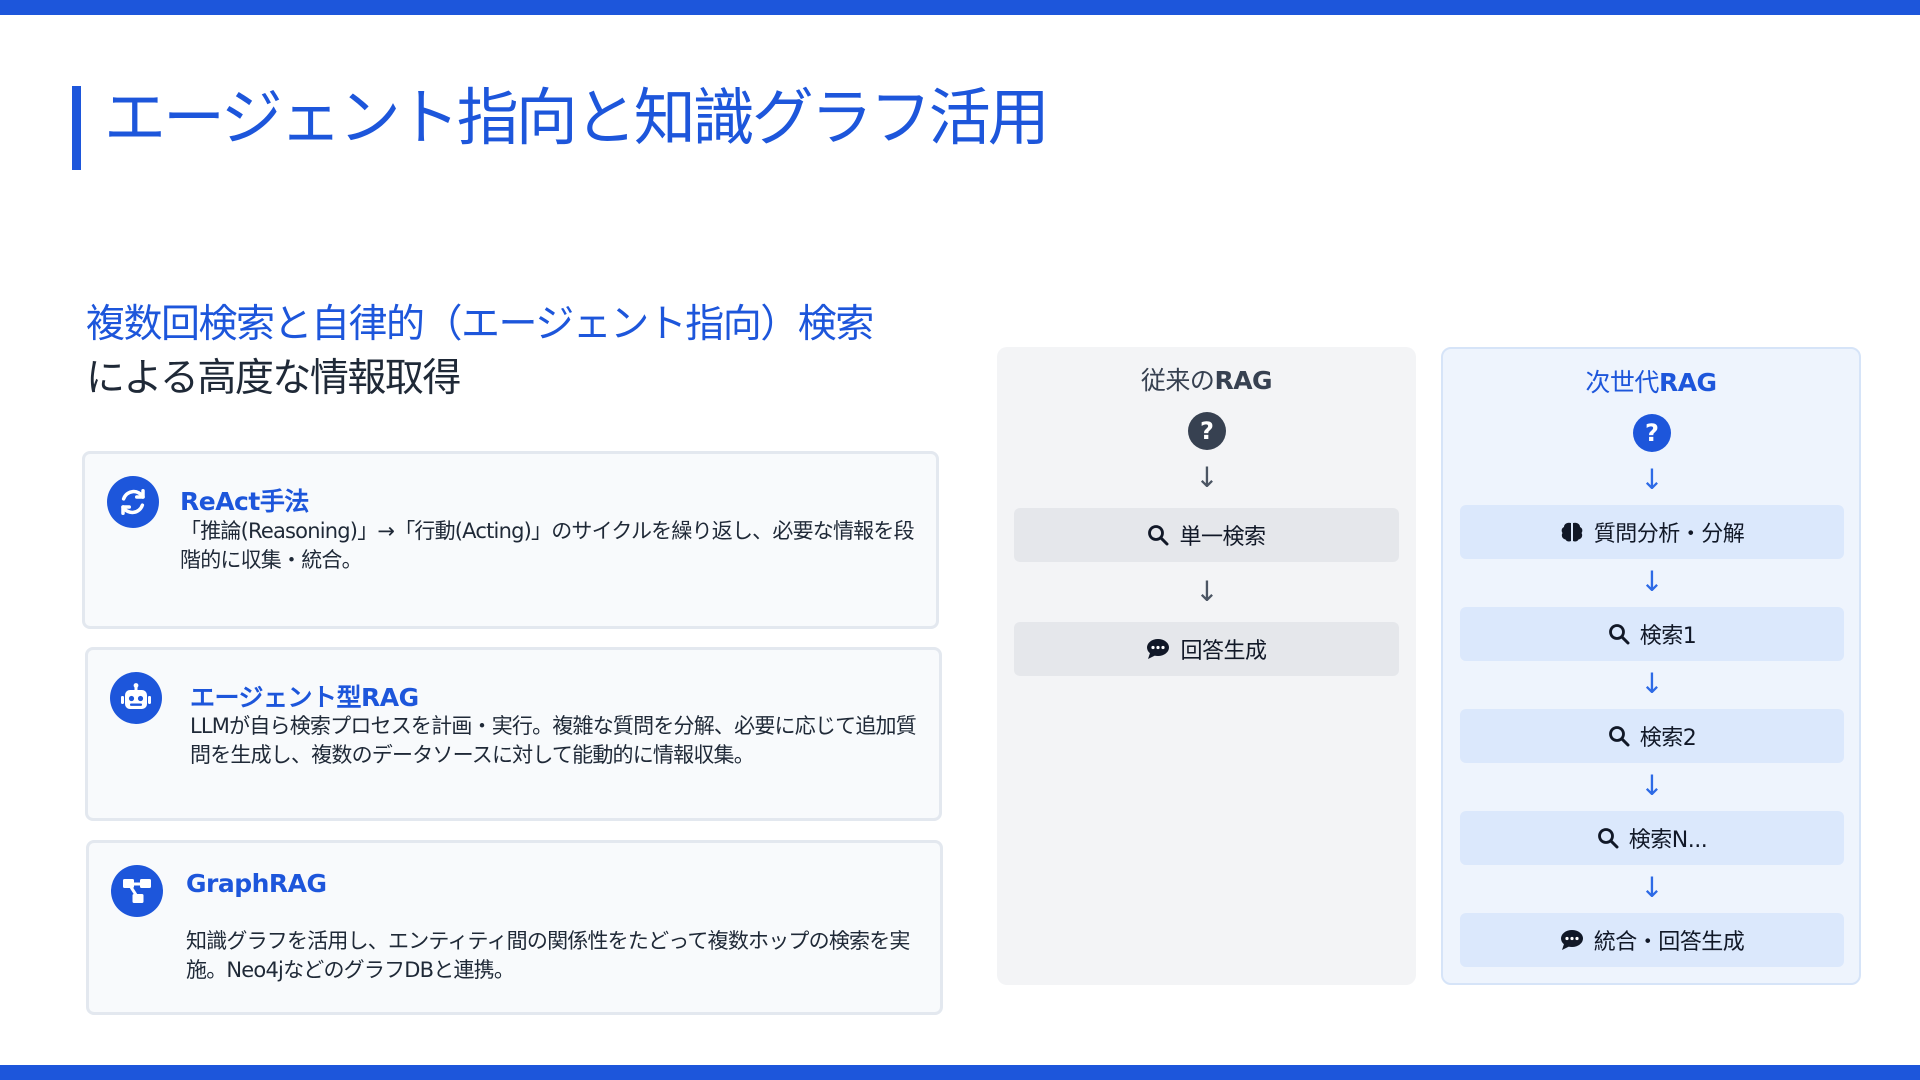  What do you see at coordinates (960, 7) in the screenshot?
I see `top-accent-bar` at bounding box center [960, 7].